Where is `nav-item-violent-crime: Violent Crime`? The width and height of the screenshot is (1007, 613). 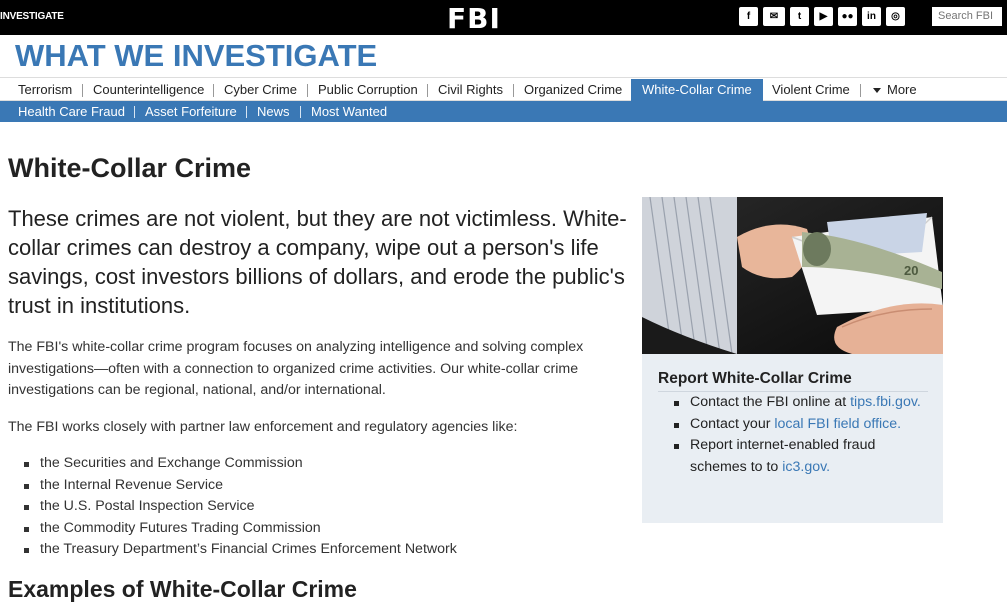 nav-item-violent-crime: Violent Crime is located at coordinates (811, 90).